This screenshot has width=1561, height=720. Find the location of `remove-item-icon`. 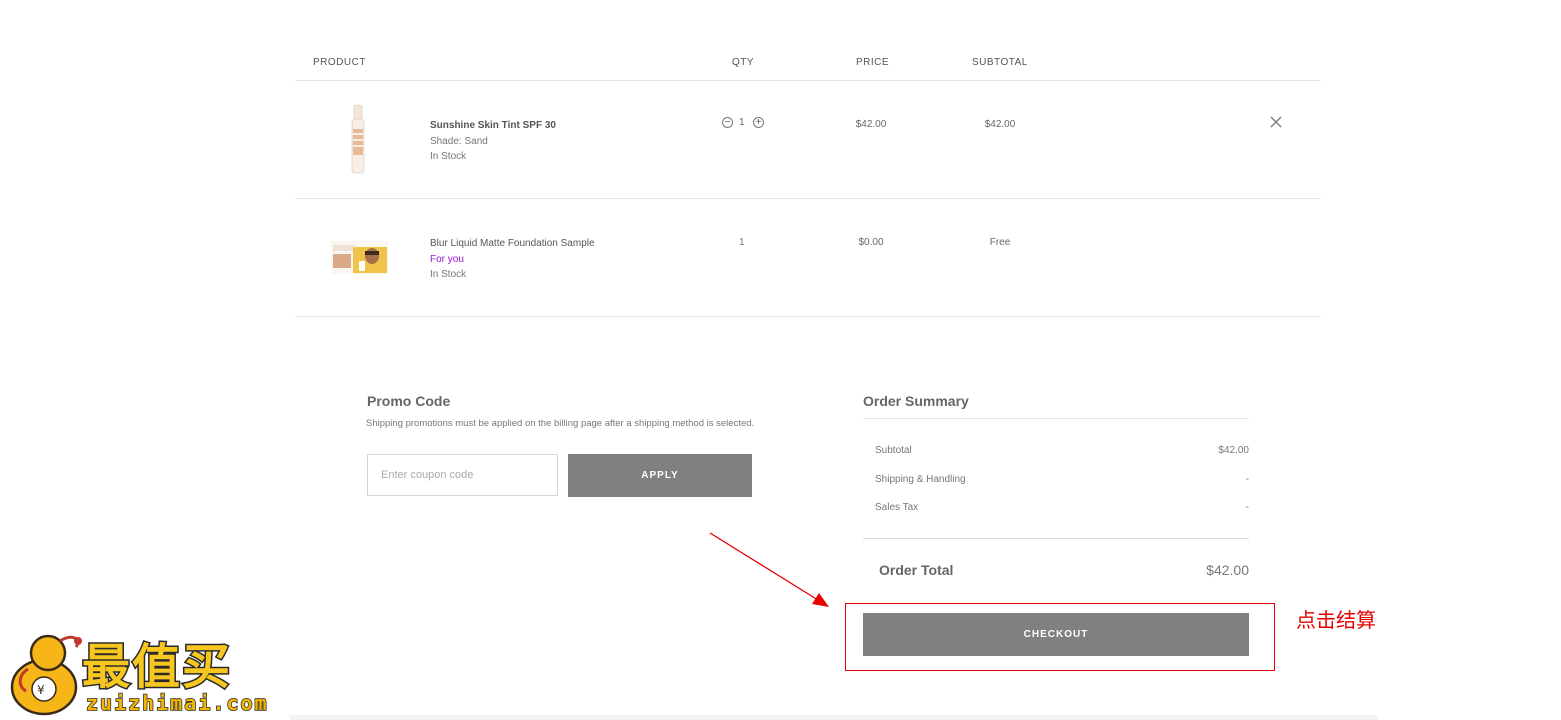

remove-item-icon is located at coordinates (1276, 122).